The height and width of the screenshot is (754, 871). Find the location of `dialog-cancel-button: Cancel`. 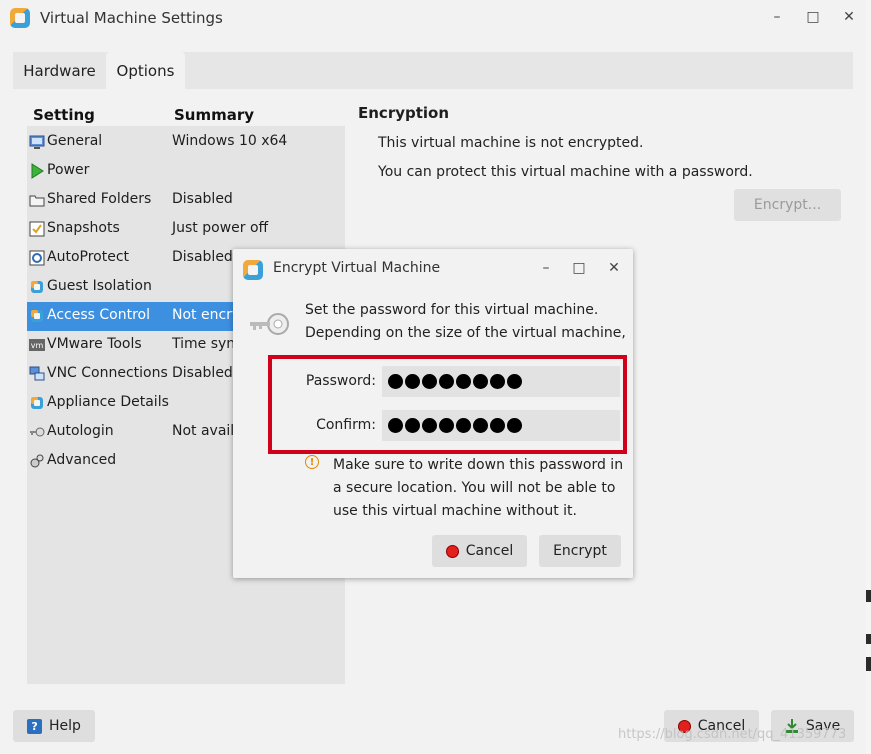

dialog-cancel-button: Cancel is located at coordinates (479, 551).